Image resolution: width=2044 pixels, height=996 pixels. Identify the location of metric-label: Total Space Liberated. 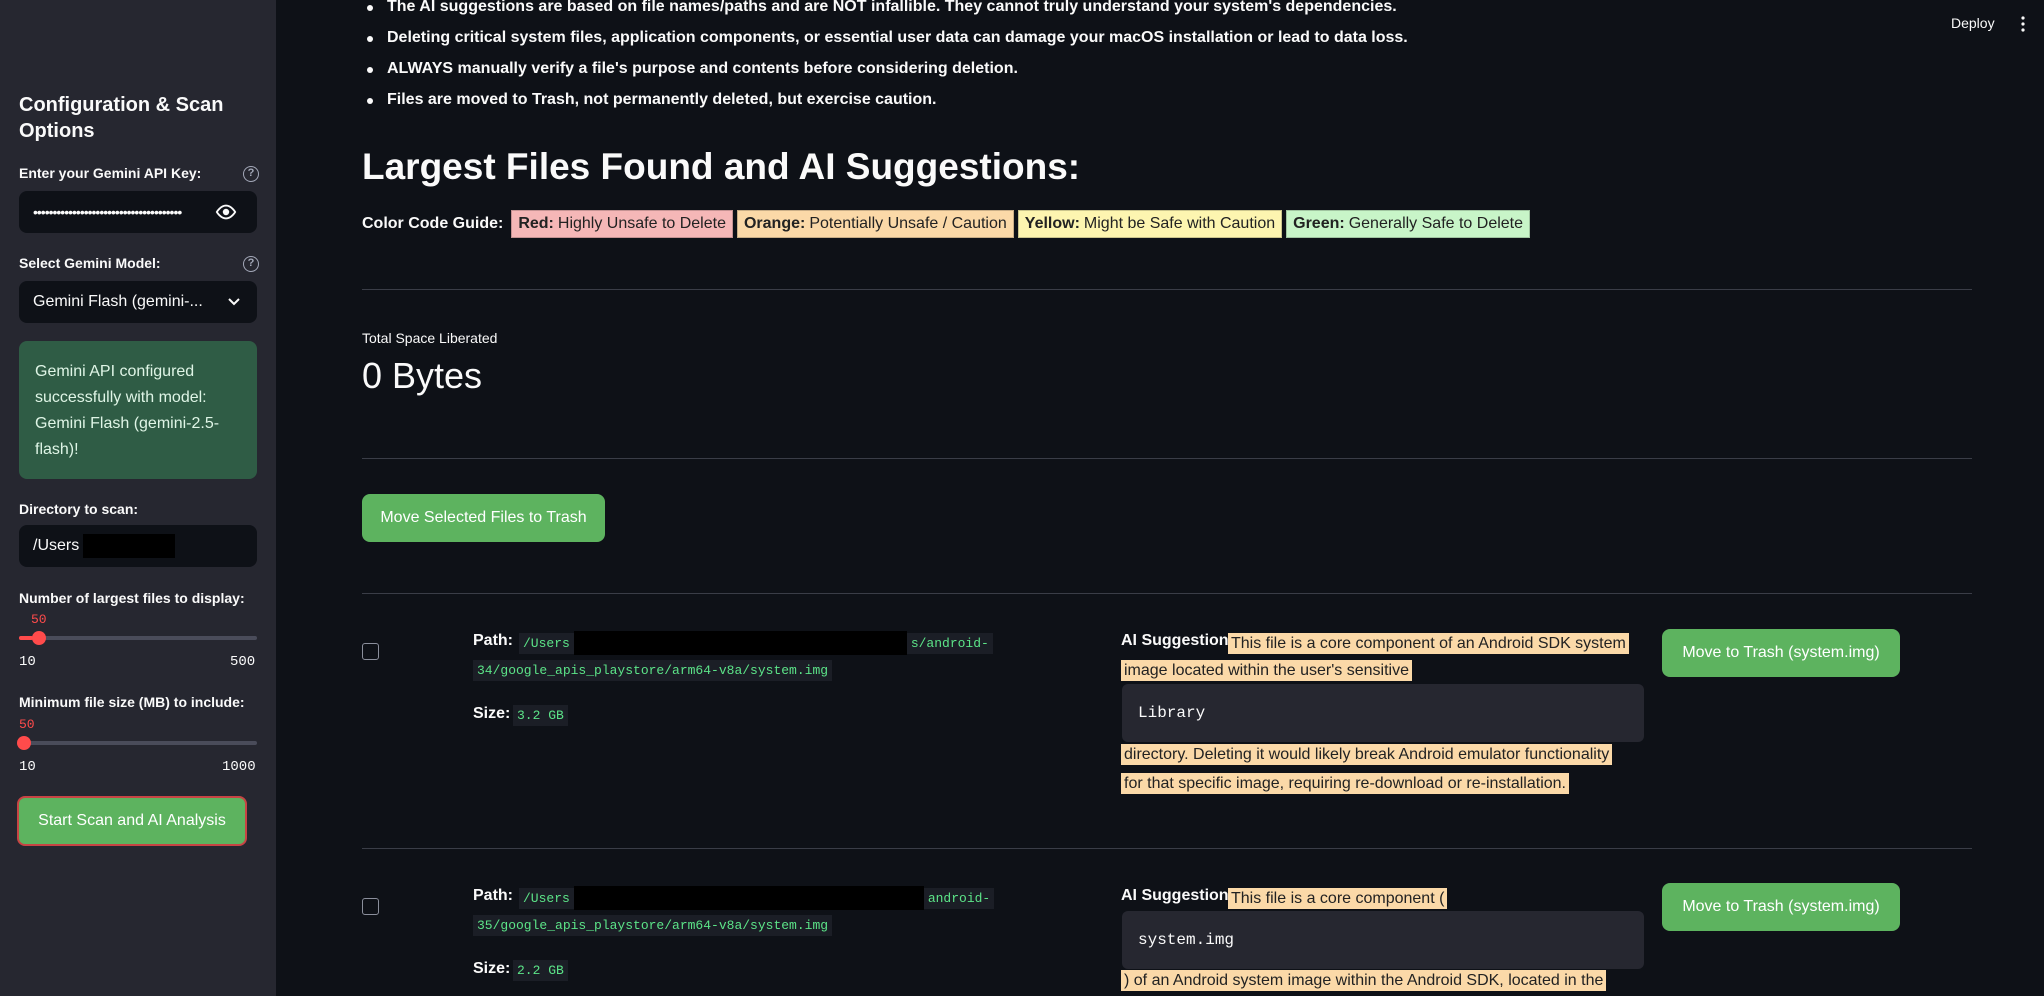
(430, 338).